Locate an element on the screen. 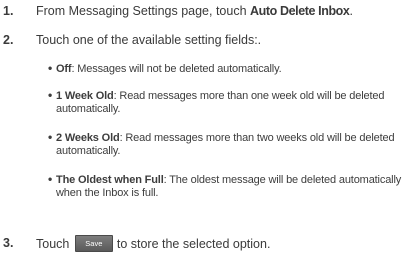 The height and width of the screenshot is (256, 419). step-number: 2. is located at coordinates (8, 40).